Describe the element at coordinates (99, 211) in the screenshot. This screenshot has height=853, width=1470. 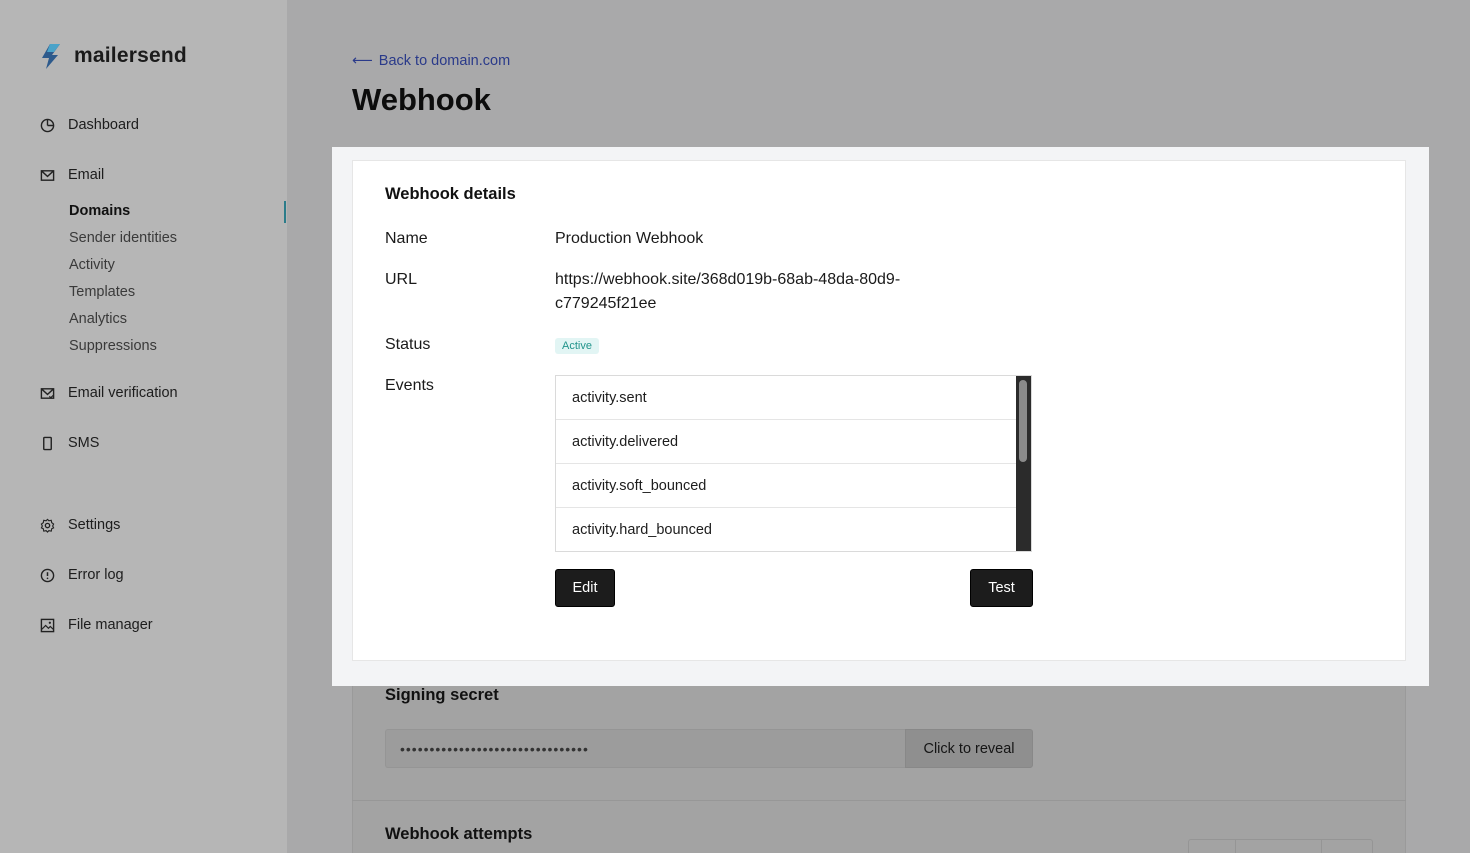
I see `sidebar-subitem-domains: Domains` at that location.